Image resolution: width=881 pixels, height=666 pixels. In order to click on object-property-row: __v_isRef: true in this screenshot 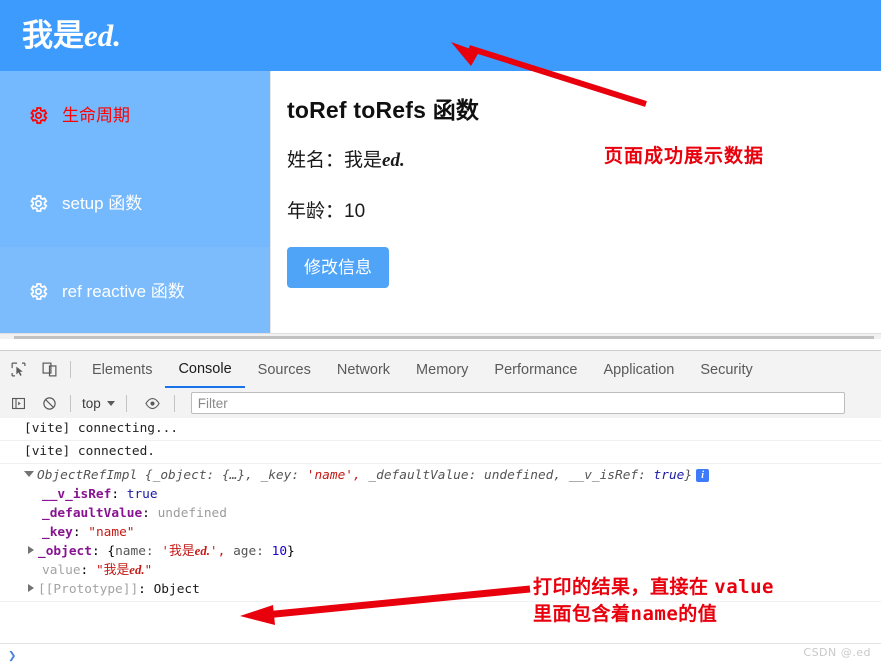, I will do `click(100, 494)`.